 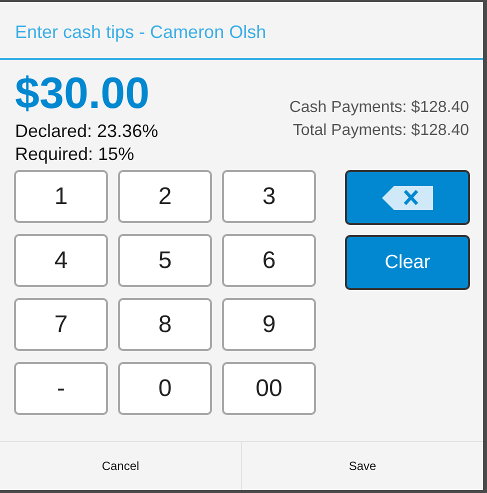 I want to click on keypad-key: 7, so click(x=61, y=324).